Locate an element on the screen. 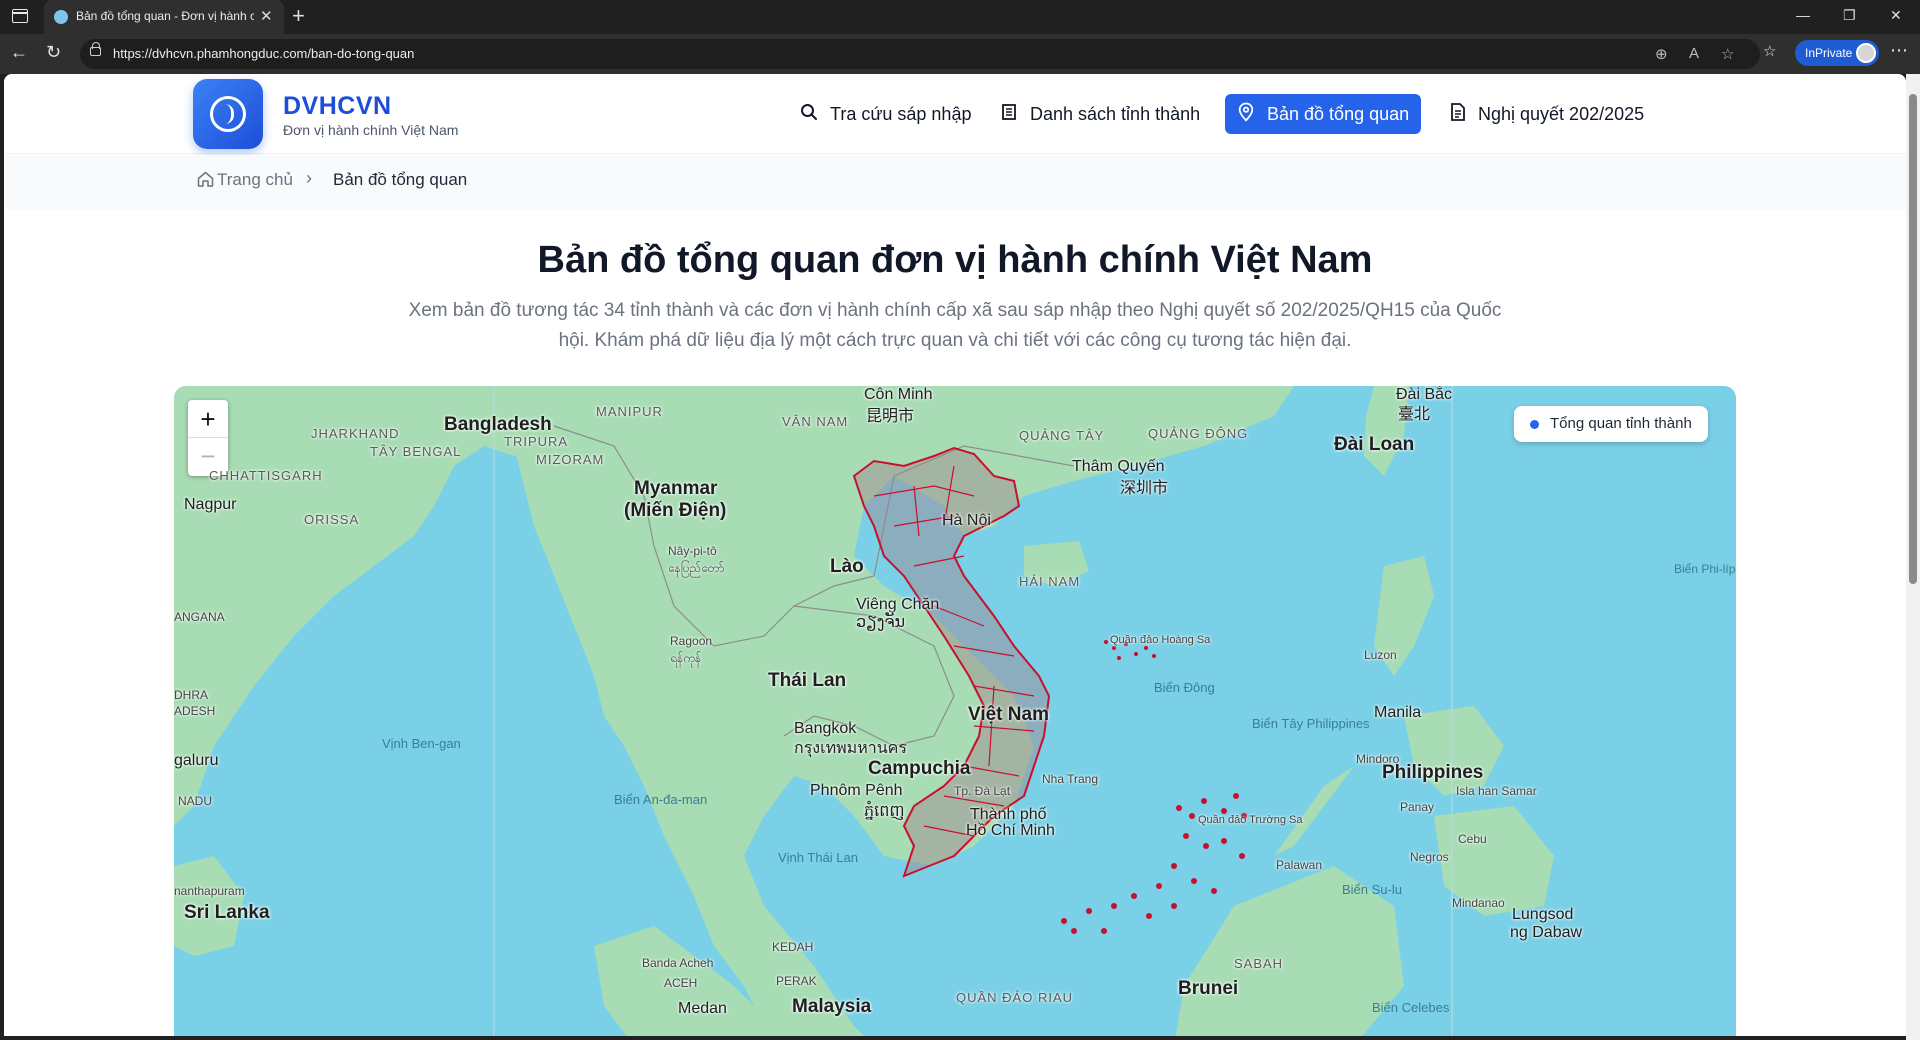  read-aloud-icon: A is located at coordinates (1694, 53).